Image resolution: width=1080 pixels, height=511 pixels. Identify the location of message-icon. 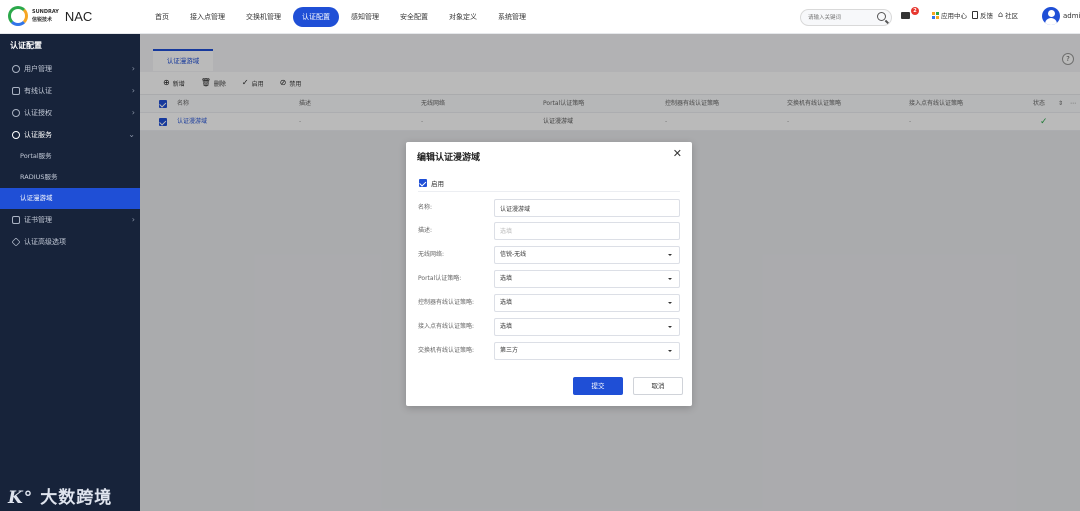
(905, 15).